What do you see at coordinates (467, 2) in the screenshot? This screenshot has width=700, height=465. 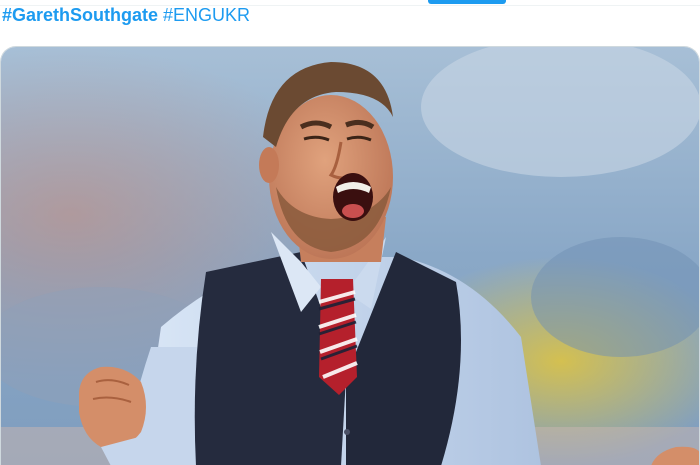 I see `active-tab-indicator` at bounding box center [467, 2].